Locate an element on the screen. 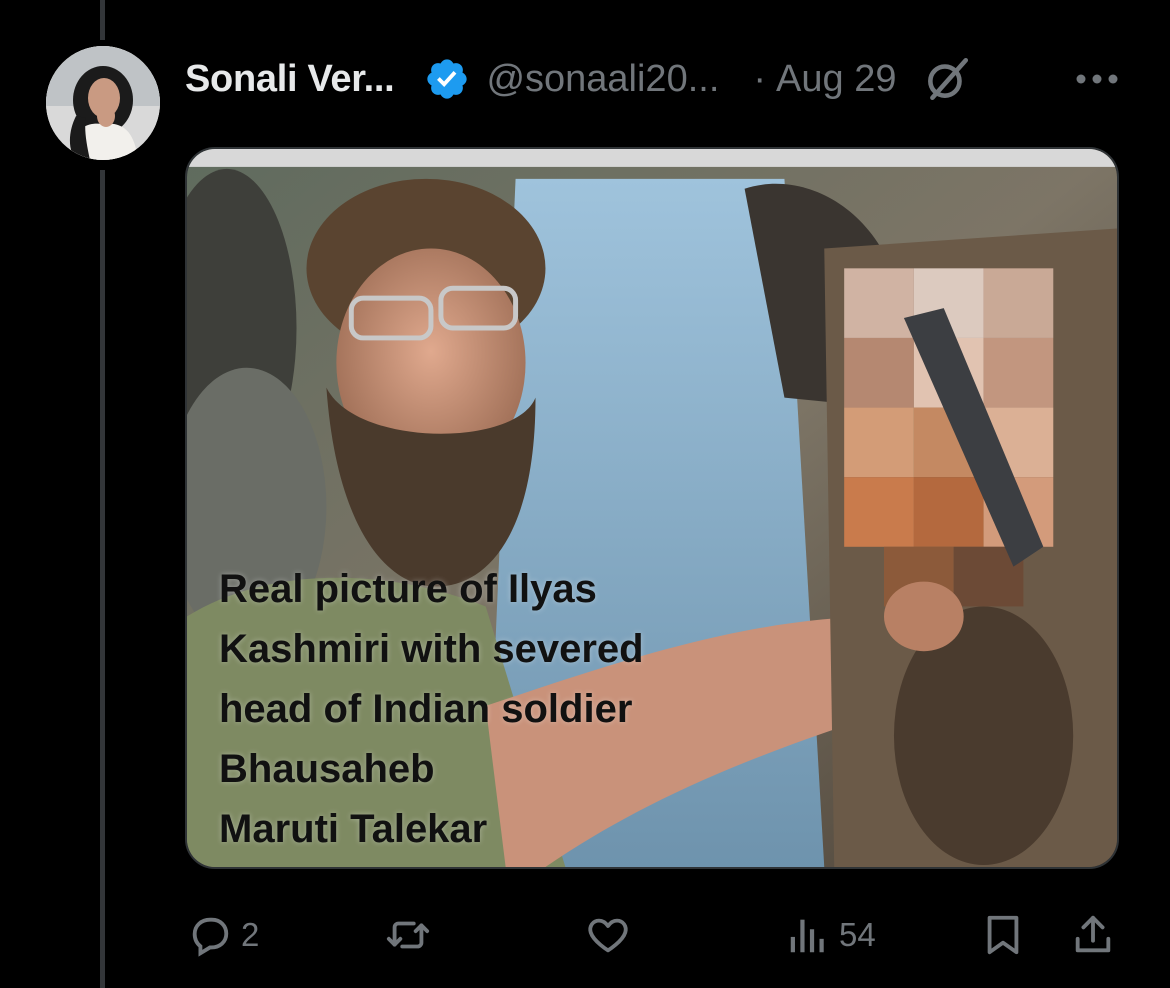 The height and width of the screenshot is (988, 1170). post-header: Sonali Ver... @sonaali20... · Aug 29 is located at coordinates (657, 79).